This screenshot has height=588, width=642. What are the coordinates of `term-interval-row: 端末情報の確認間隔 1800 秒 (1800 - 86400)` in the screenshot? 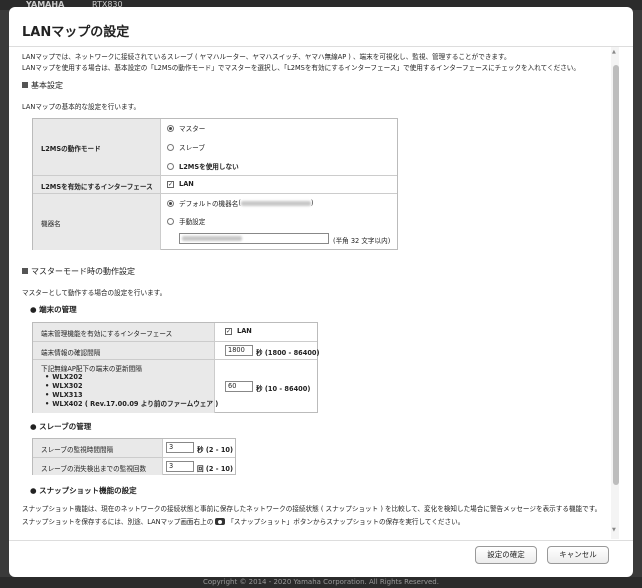 It's located at (176, 350).